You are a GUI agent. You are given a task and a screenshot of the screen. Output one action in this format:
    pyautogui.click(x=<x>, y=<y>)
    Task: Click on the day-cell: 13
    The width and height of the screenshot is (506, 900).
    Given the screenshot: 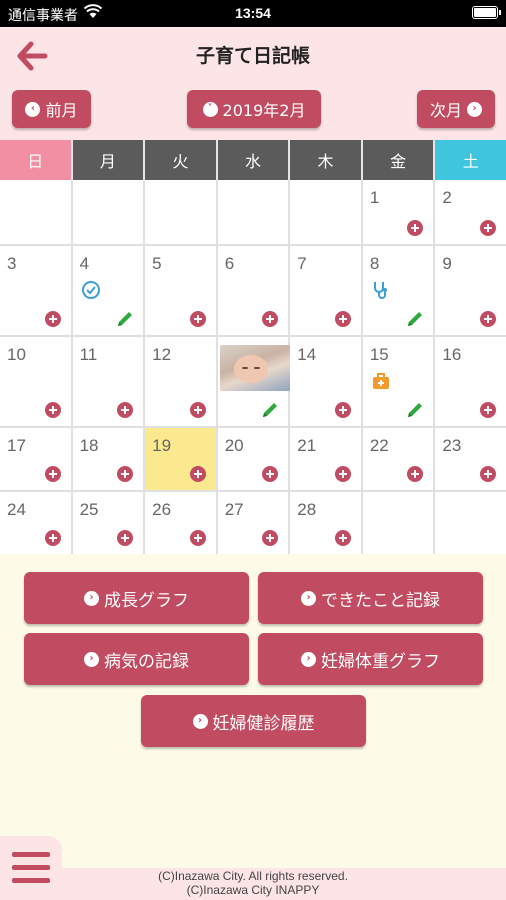 What is the action you would take?
    pyautogui.click(x=253, y=381)
    